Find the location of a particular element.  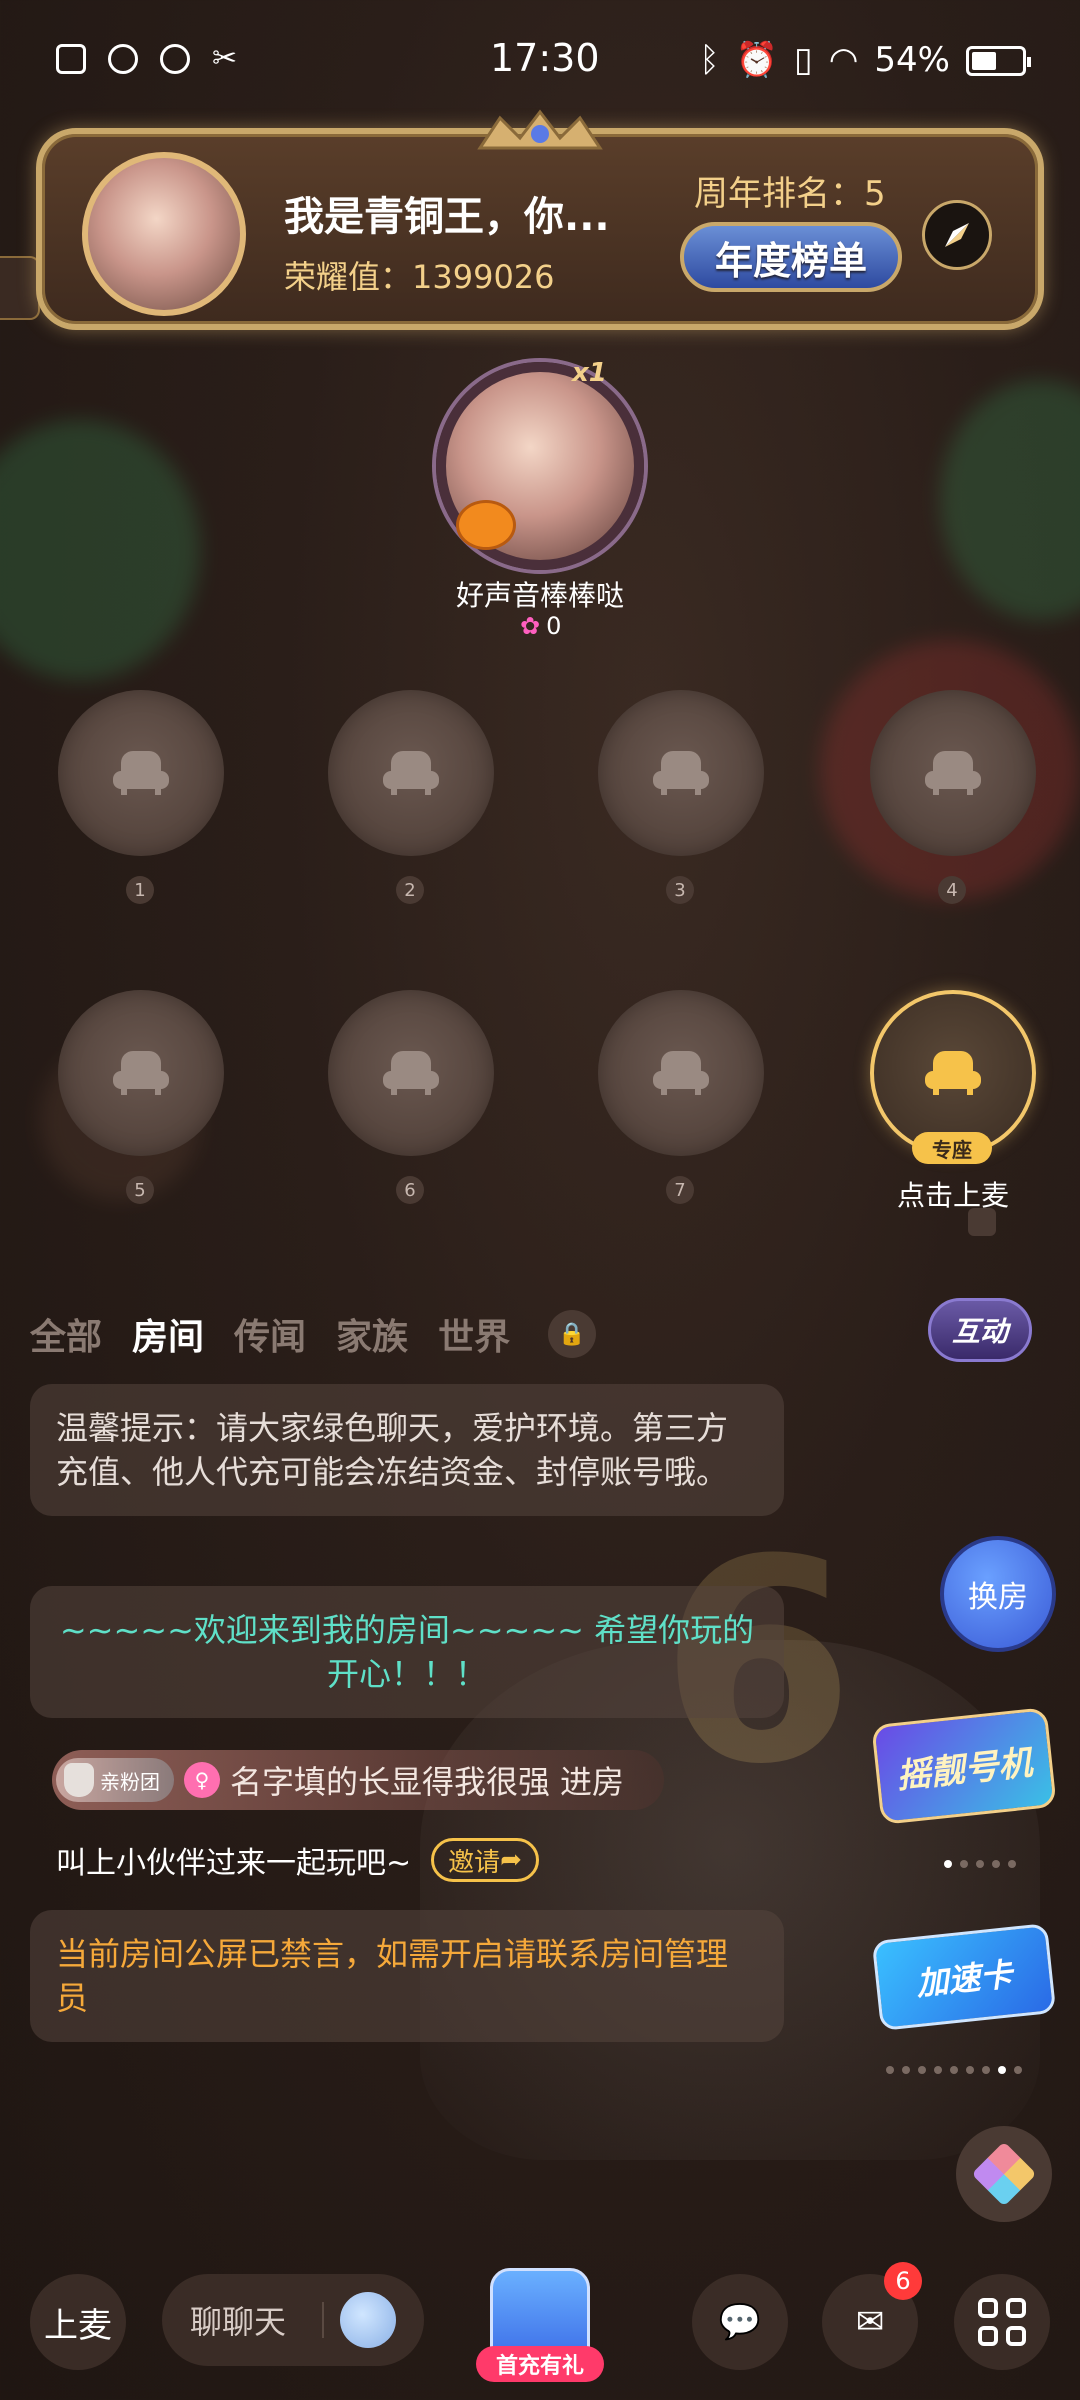

chat-tabs: 全部 房间 传闻 家族 世界 🔒 is located at coordinates (313, 1334).